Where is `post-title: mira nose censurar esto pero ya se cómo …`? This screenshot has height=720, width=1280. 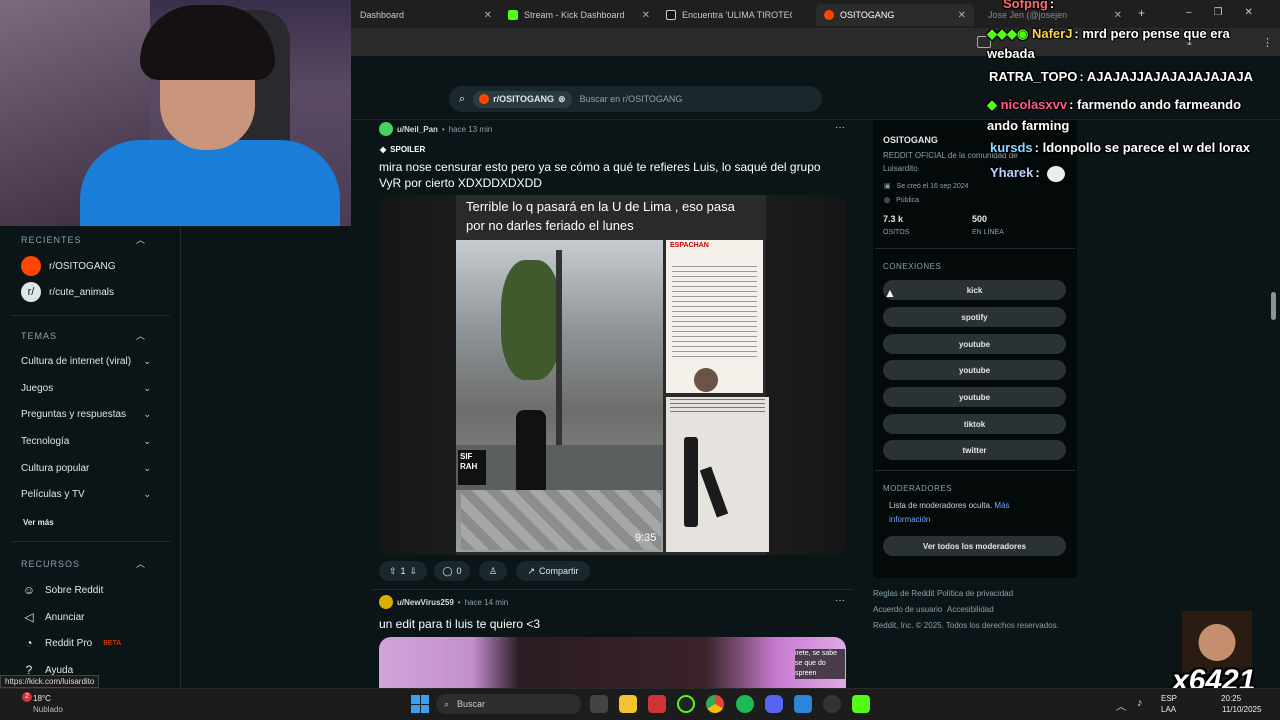
post-title: mira nose censurar esto pero ya se cómo … is located at coordinates (606, 175).